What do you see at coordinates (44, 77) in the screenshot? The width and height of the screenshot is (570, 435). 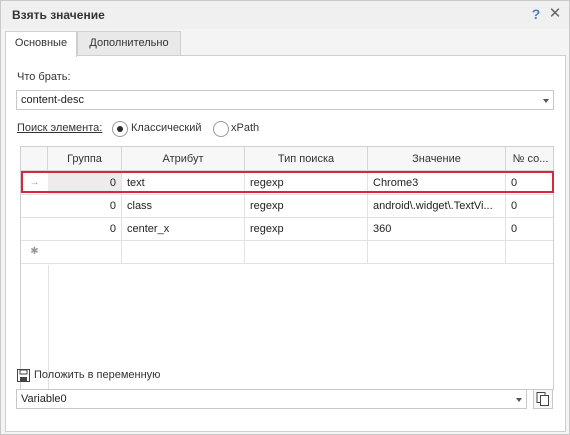 I see `what-to-take-label: Что брать:` at bounding box center [44, 77].